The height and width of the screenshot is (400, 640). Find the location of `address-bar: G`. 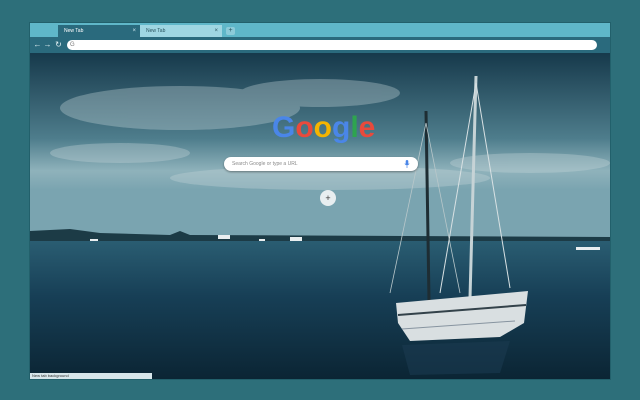

address-bar: G is located at coordinates (332, 45).